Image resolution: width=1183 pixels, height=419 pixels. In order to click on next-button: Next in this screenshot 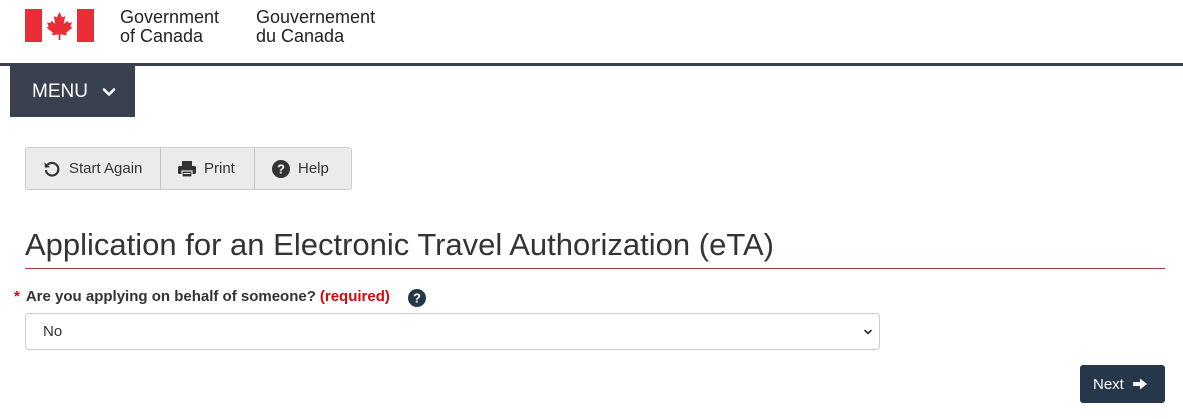, I will do `click(1122, 384)`.